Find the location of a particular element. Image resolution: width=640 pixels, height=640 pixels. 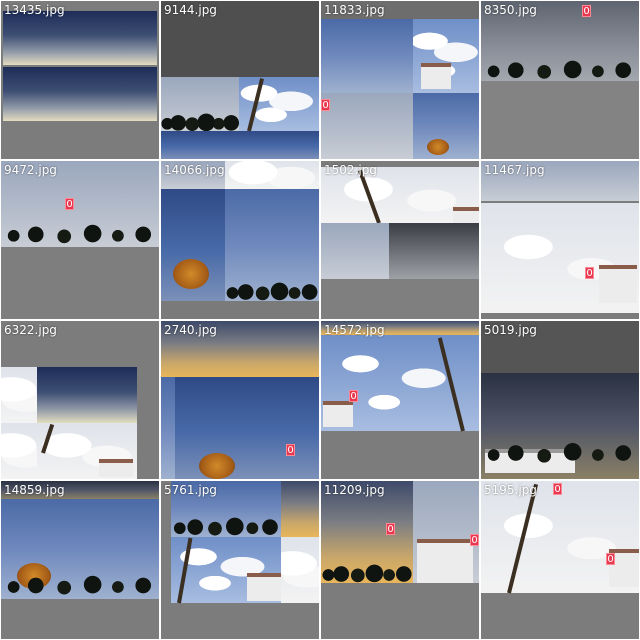

image-filename: 11467.jpg is located at coordinates (514, 170).